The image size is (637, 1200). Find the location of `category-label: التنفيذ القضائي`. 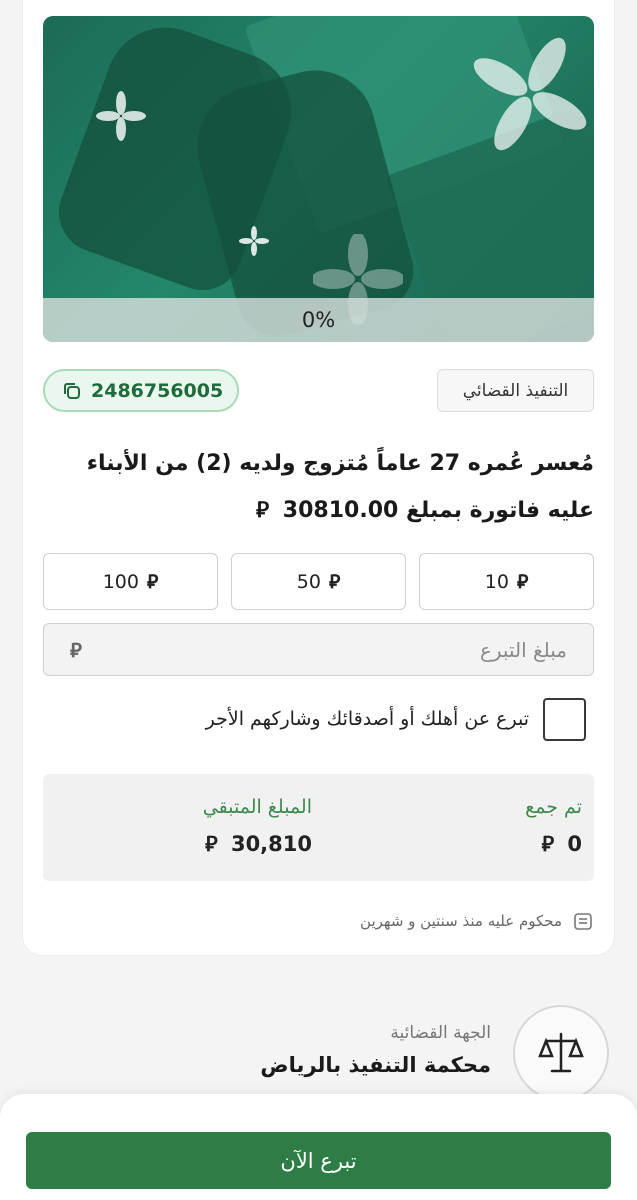

category-label: التنفيذ القضائي is located at coordinates (515, 390).